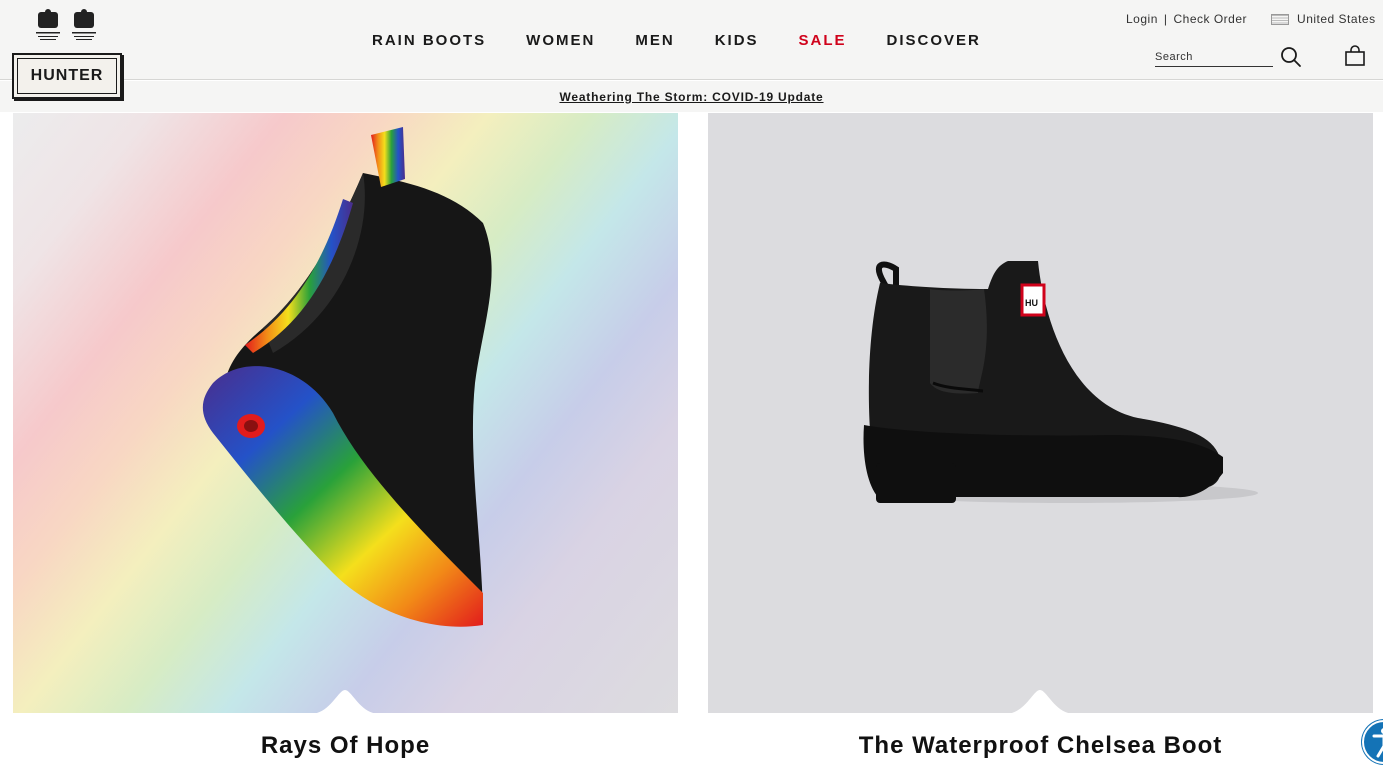 The height and width of the screenshot is (767, 1383). I want to click on utility-links: Login | Check Order United States, so click(1251, 19).